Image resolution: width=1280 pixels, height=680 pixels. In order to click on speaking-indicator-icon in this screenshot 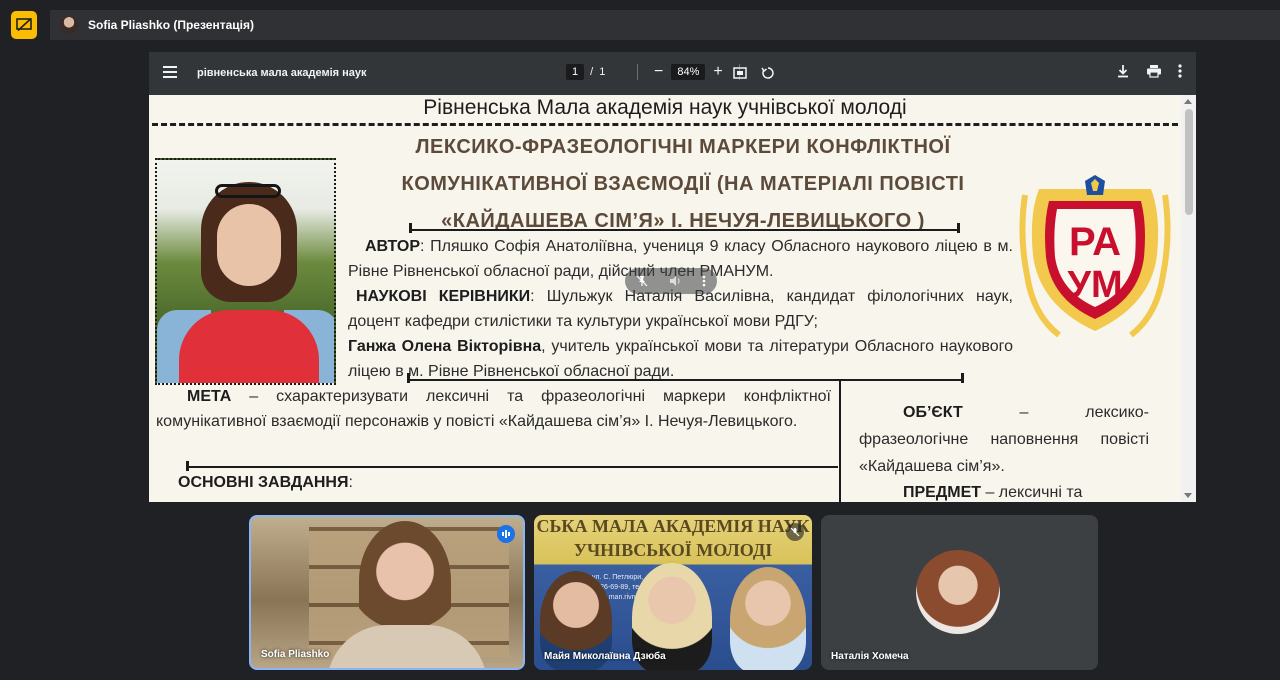, I will do `click(506, 534)`.